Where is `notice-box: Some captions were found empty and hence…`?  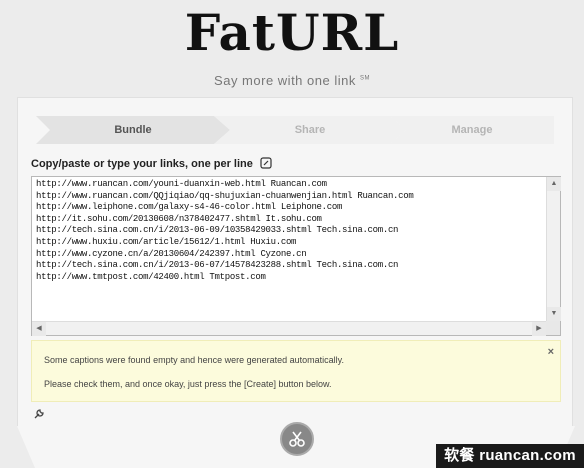 notice-box: Some captions were found empty and hence… is located at coordinates (296, 371).